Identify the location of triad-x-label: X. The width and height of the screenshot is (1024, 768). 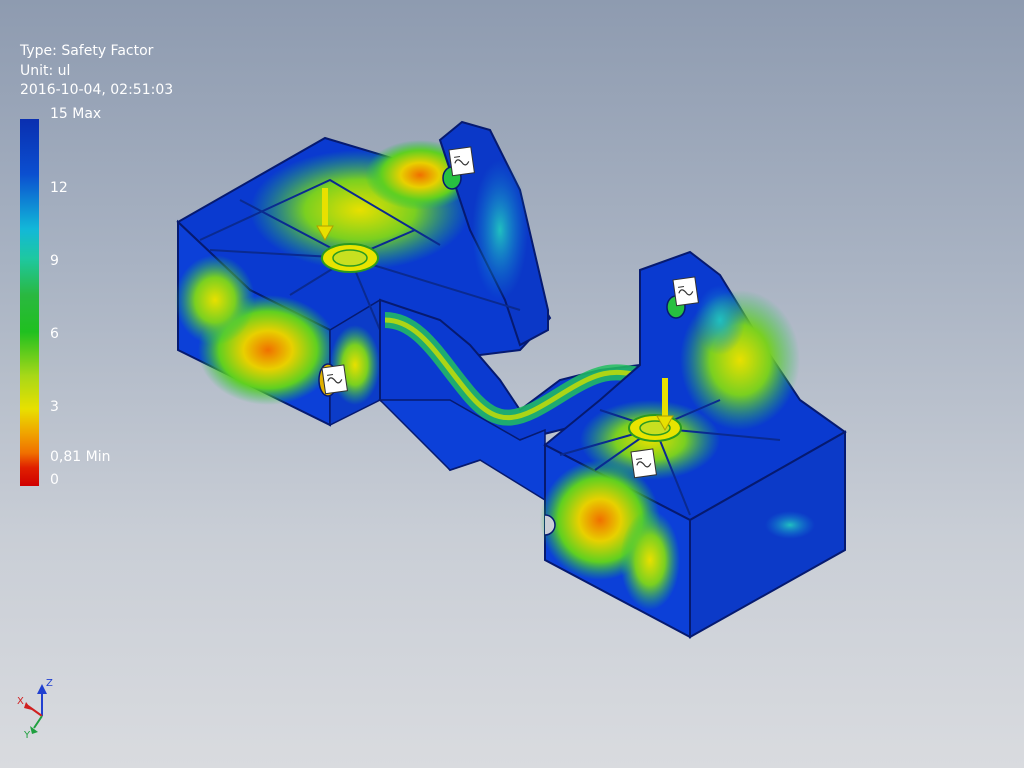
(20, 701).